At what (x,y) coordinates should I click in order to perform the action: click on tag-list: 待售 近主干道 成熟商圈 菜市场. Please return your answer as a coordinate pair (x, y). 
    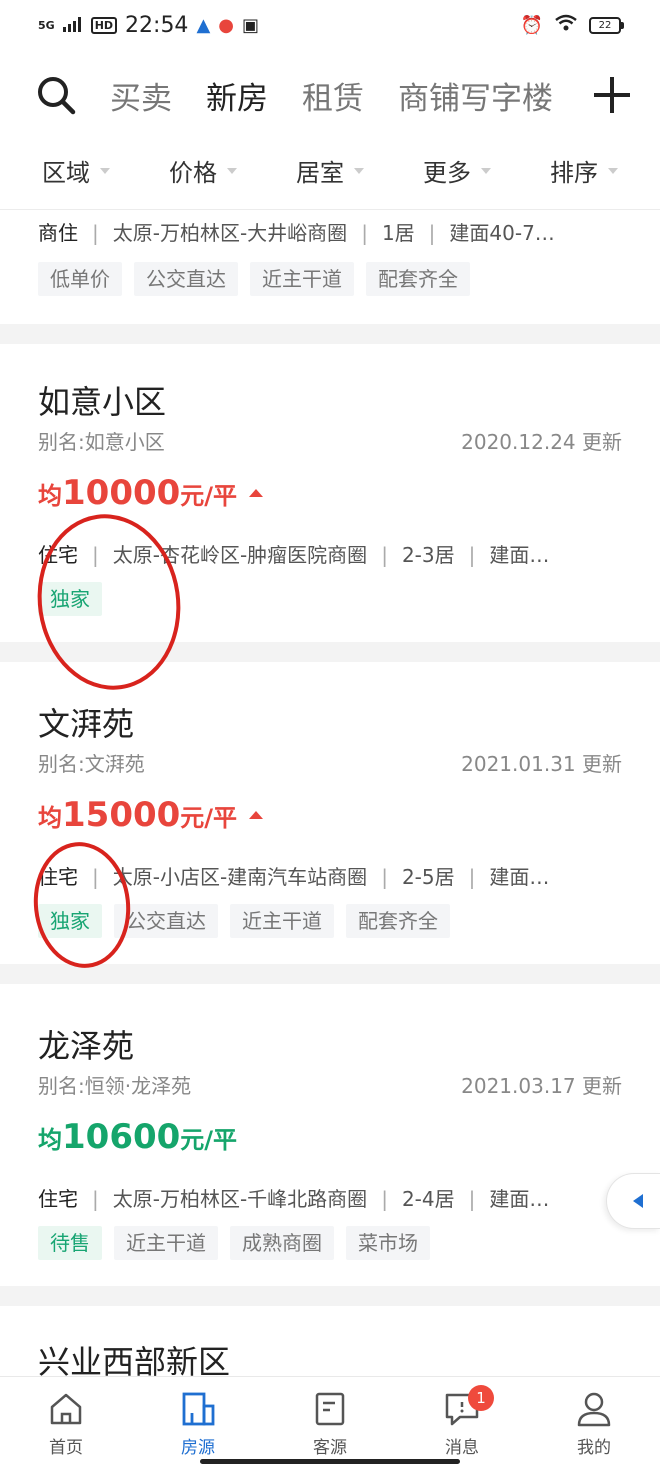
    Looking at the image, I should click on (330, 1243).